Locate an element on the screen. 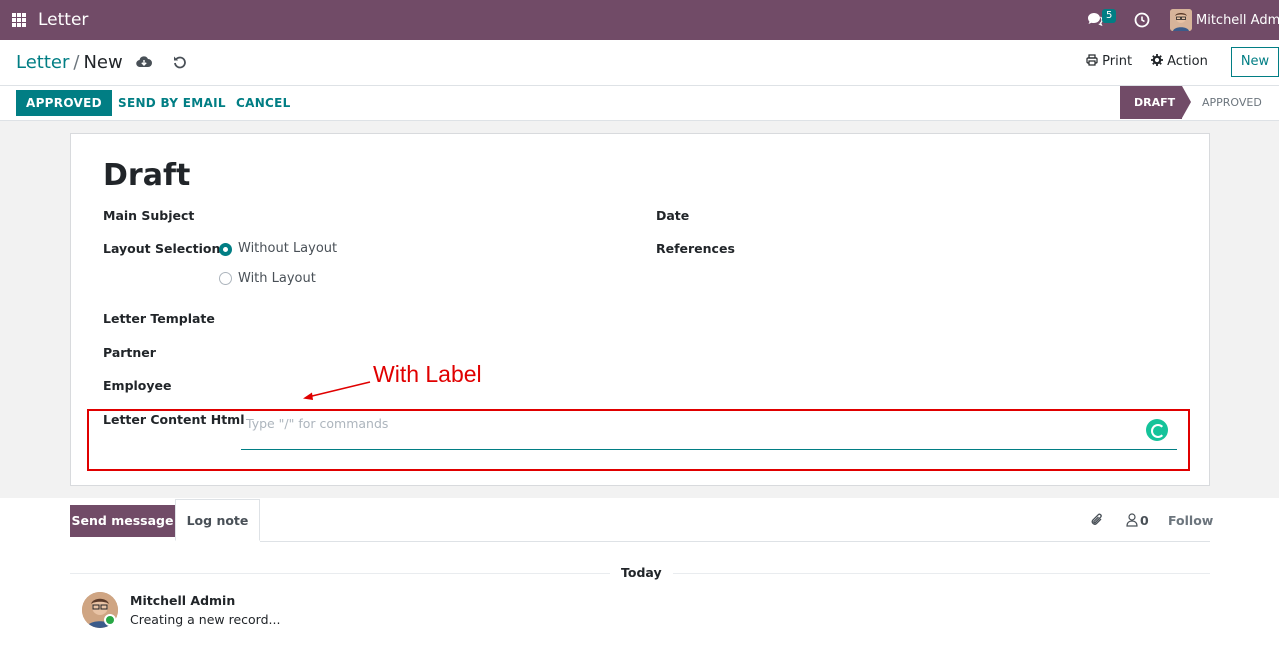  breadcrumb-current: New is located at coordinates (103, 62).